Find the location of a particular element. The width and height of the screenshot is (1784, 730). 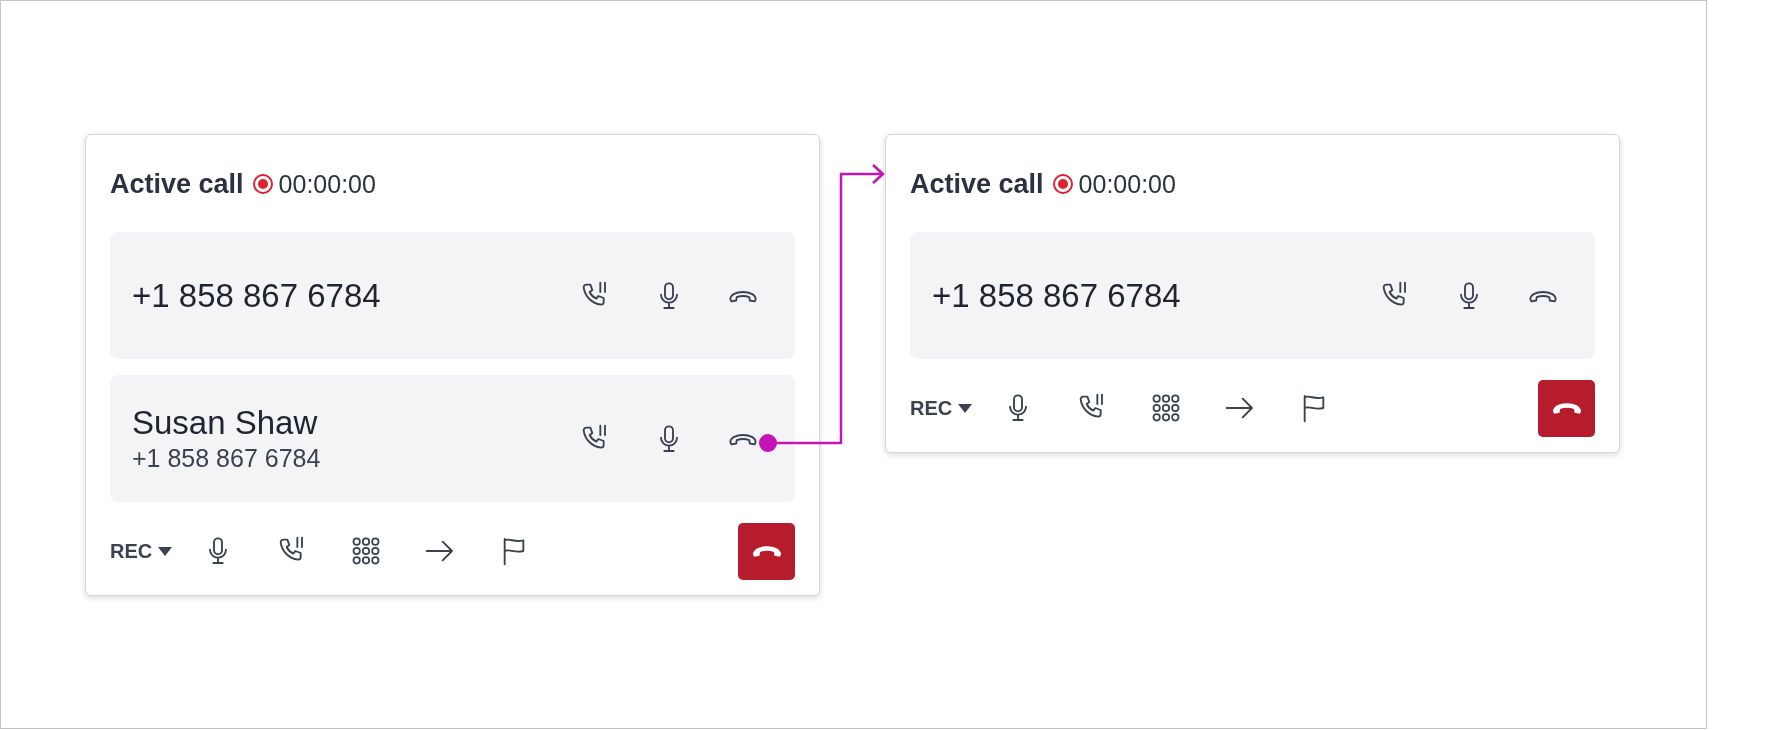

caller-number: +1 858 867 6784 is located at coordinates (227, 458).